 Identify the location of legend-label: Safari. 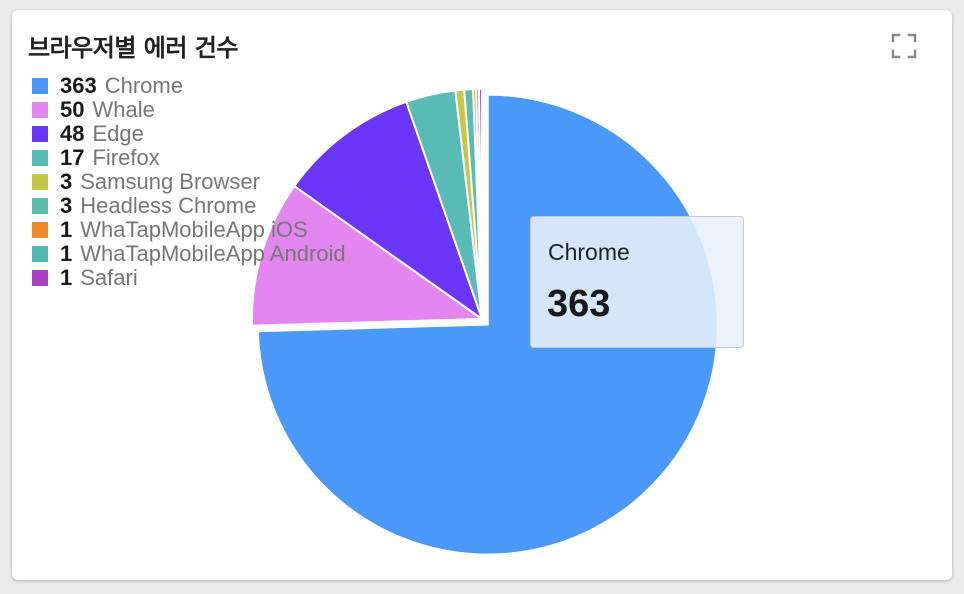
(109, 277).